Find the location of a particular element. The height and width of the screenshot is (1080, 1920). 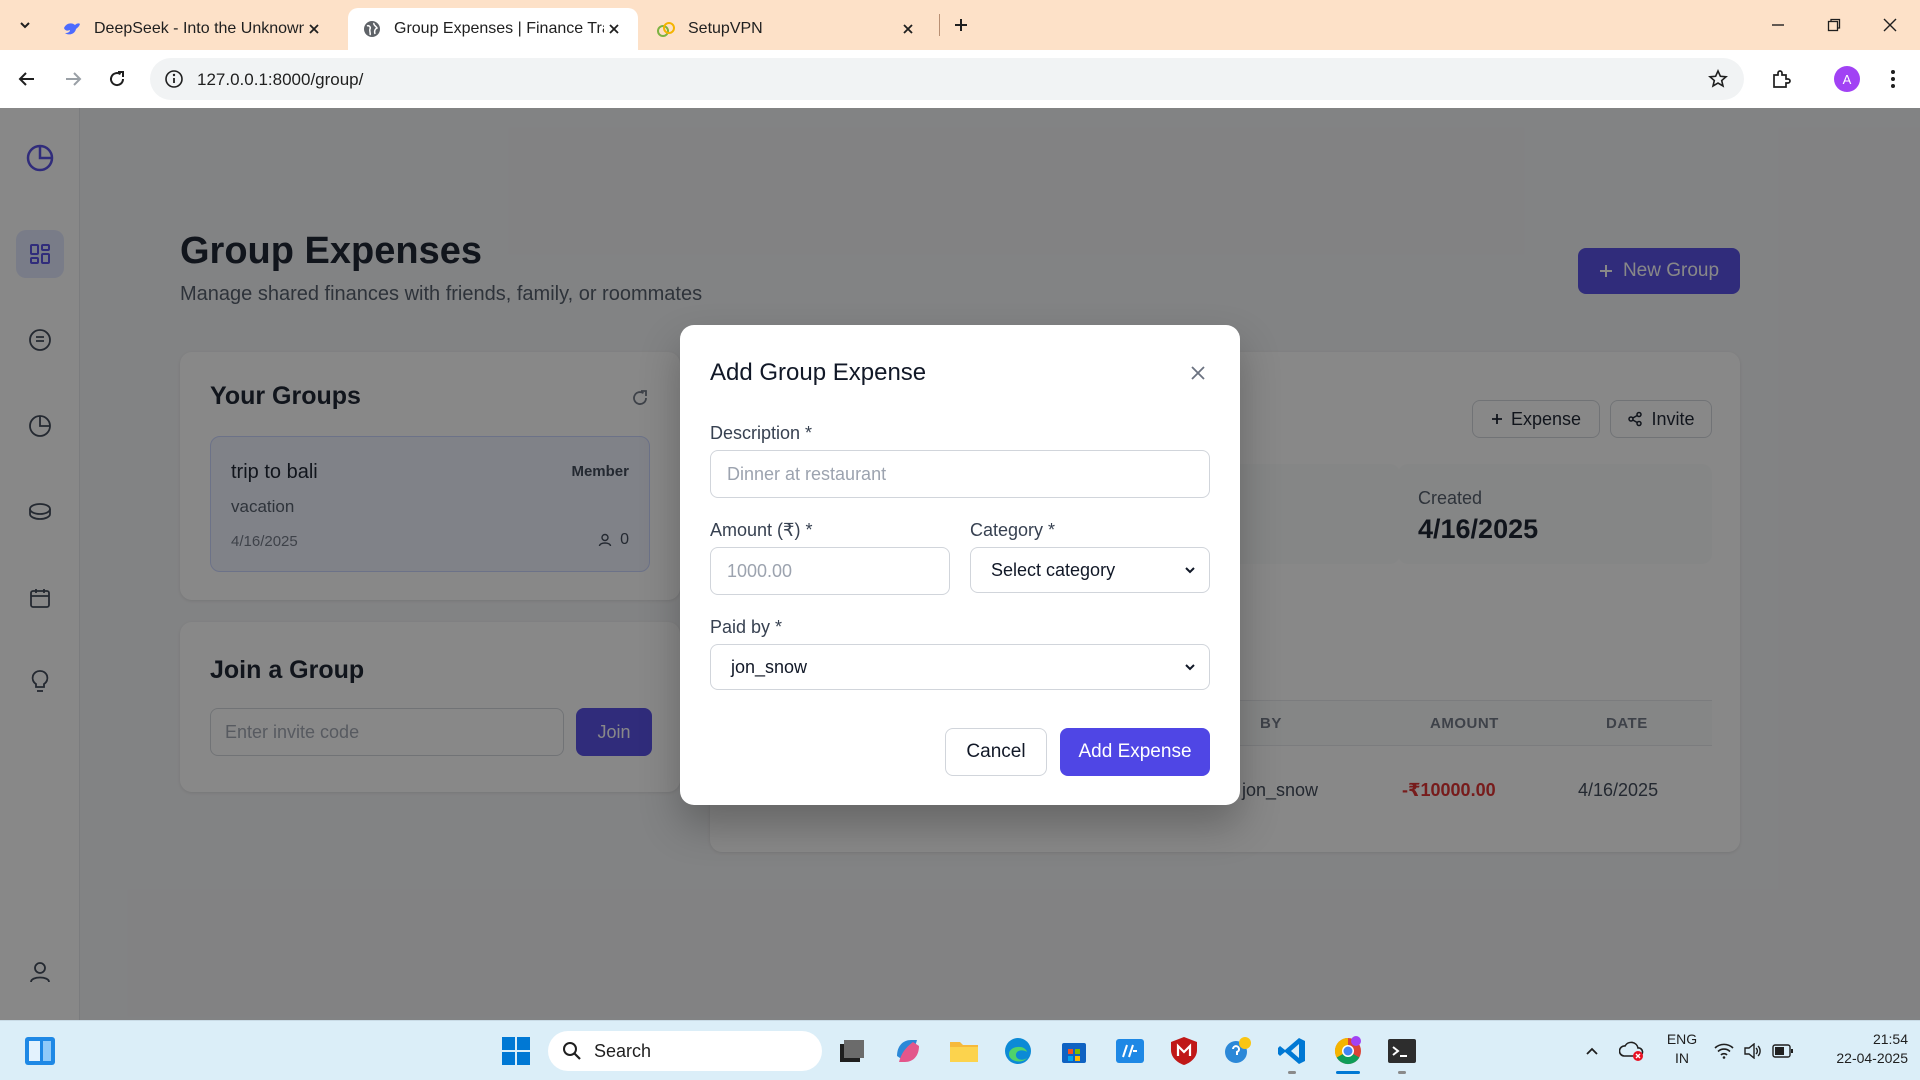

reload-icon is located at coordinates (117, 79).